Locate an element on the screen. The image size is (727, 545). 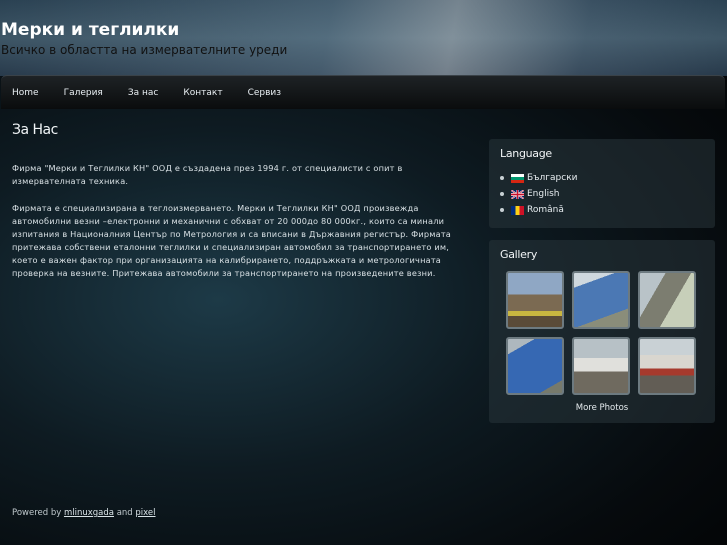
language-label: Български is located at coordinates (552, 178).